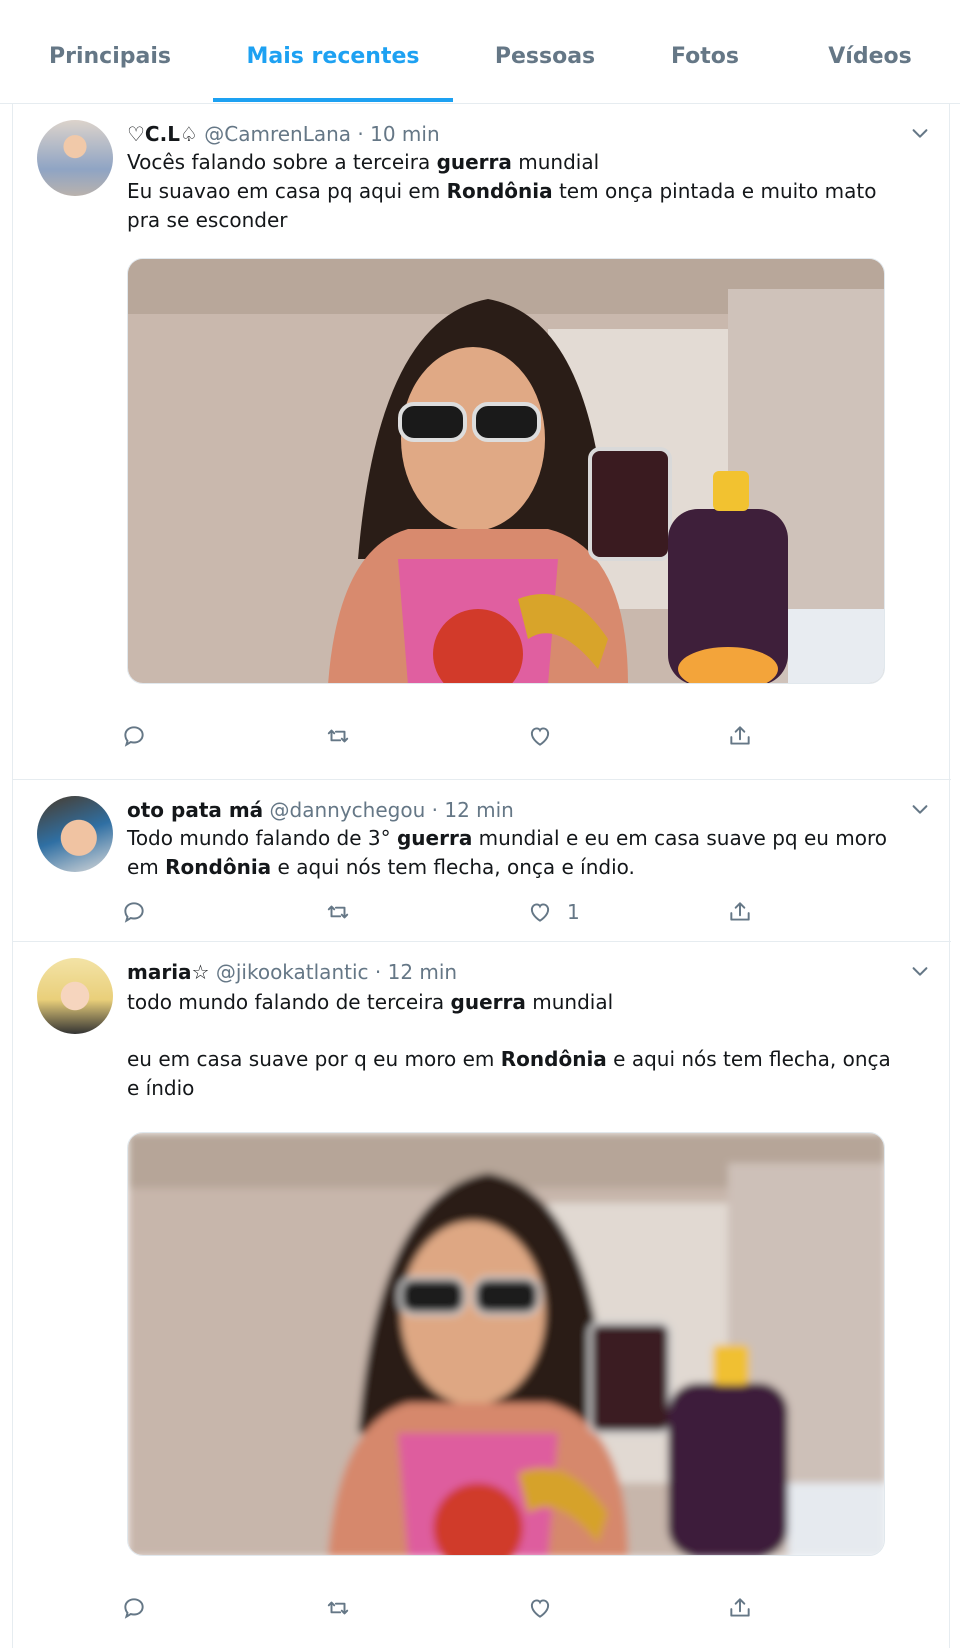 The image size is (960, 1648). Describe the element at coordinates (195, 810) in the screenshot. I see `display-name: oto pata má` at that location.